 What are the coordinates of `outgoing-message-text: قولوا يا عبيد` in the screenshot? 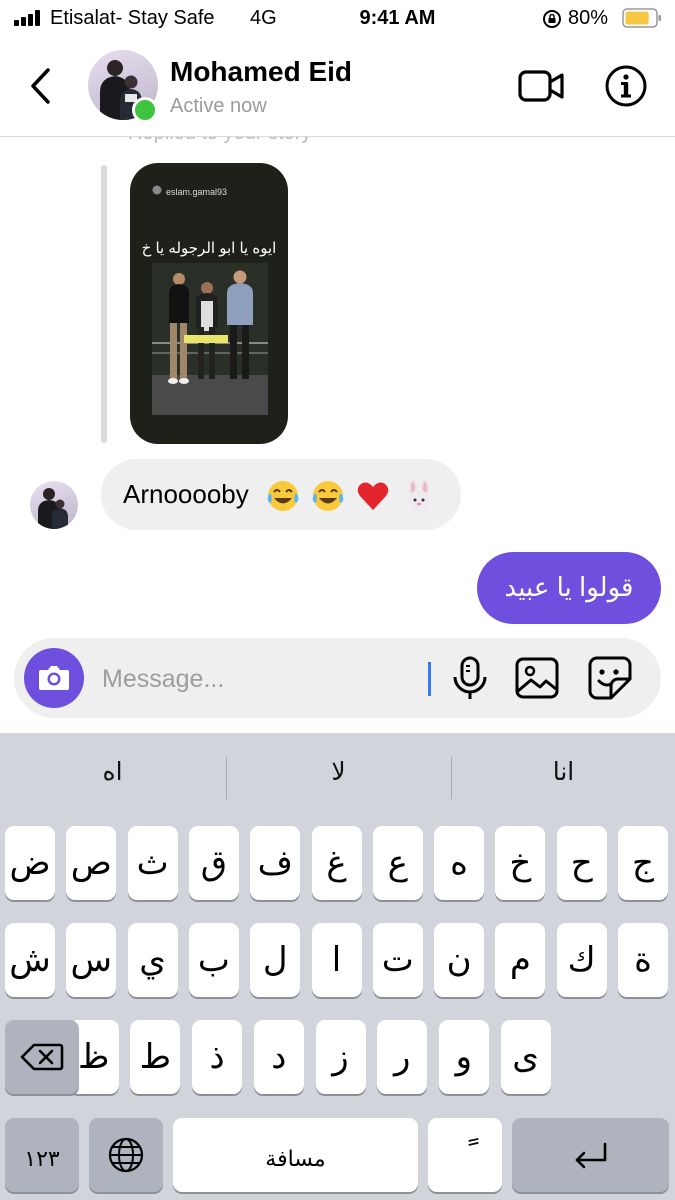 It's located at (569, 587).